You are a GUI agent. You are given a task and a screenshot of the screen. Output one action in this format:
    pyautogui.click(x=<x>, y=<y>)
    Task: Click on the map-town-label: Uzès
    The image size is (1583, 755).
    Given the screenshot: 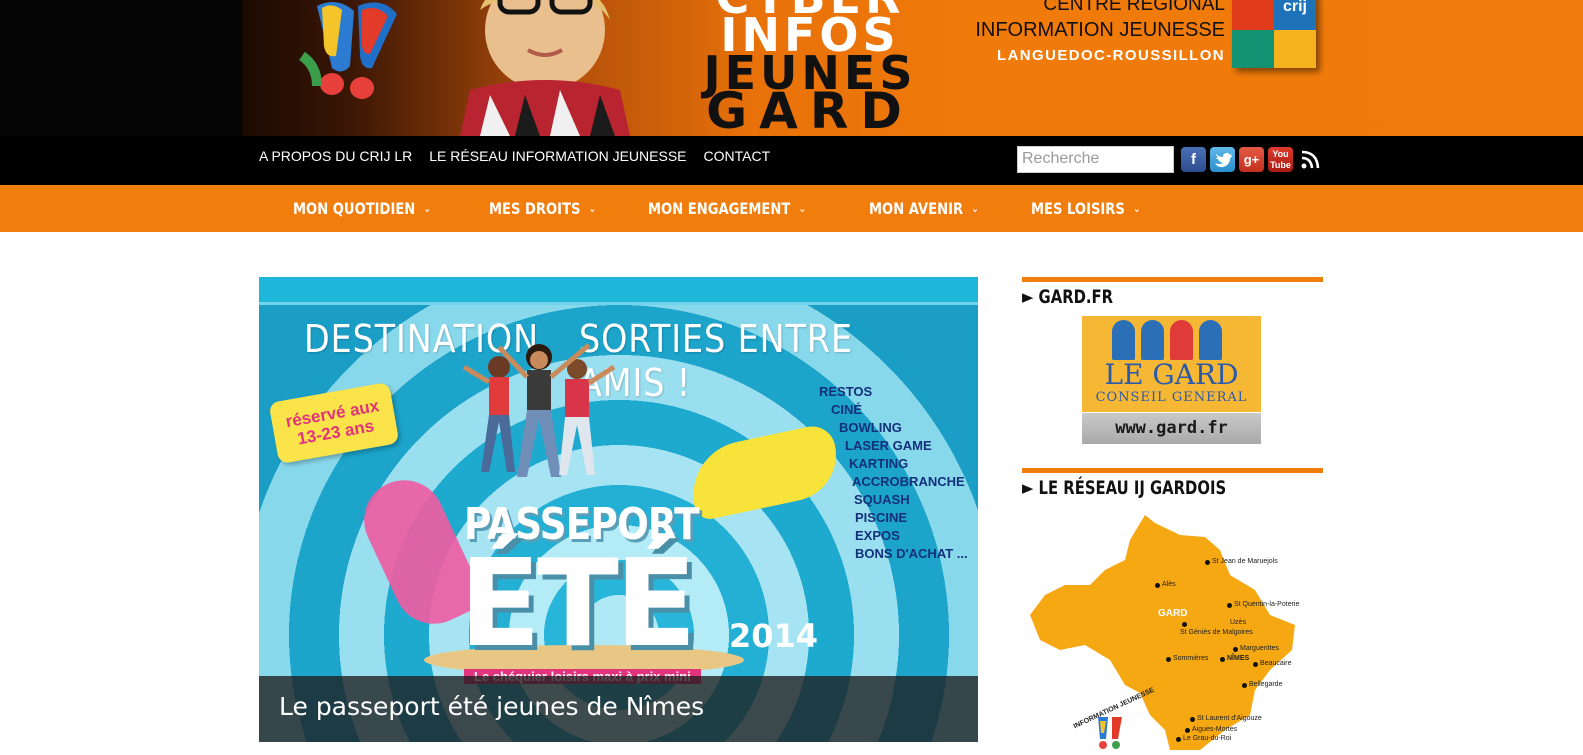 What is the action you would take?
    pyautogui.click(x=1238, y=622)
    